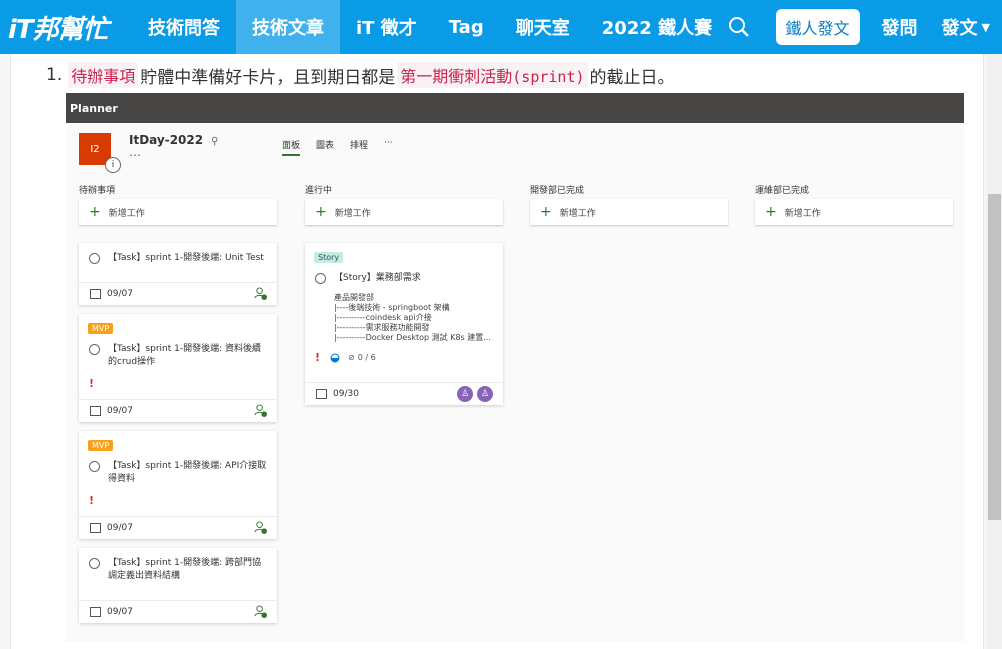 The height and width of the screenshot is (649, 1002). Describe the element at coordinates (319, 191) in the screenshot. I see `bucket-title: 進行中` at that location.